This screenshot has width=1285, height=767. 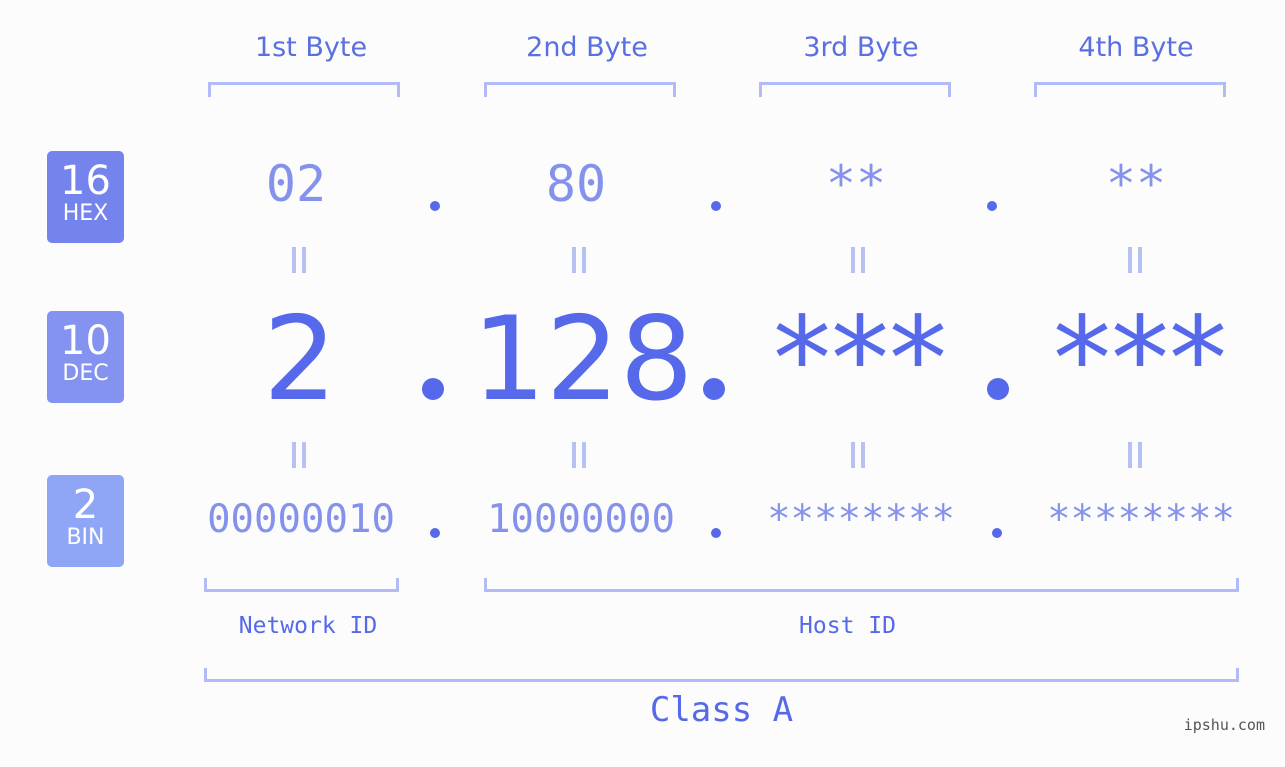 What do you see at coordinates (301, 519) in the screenshot?
I see `bin-byte-1: 00000010` at bounding box center [301, 519].